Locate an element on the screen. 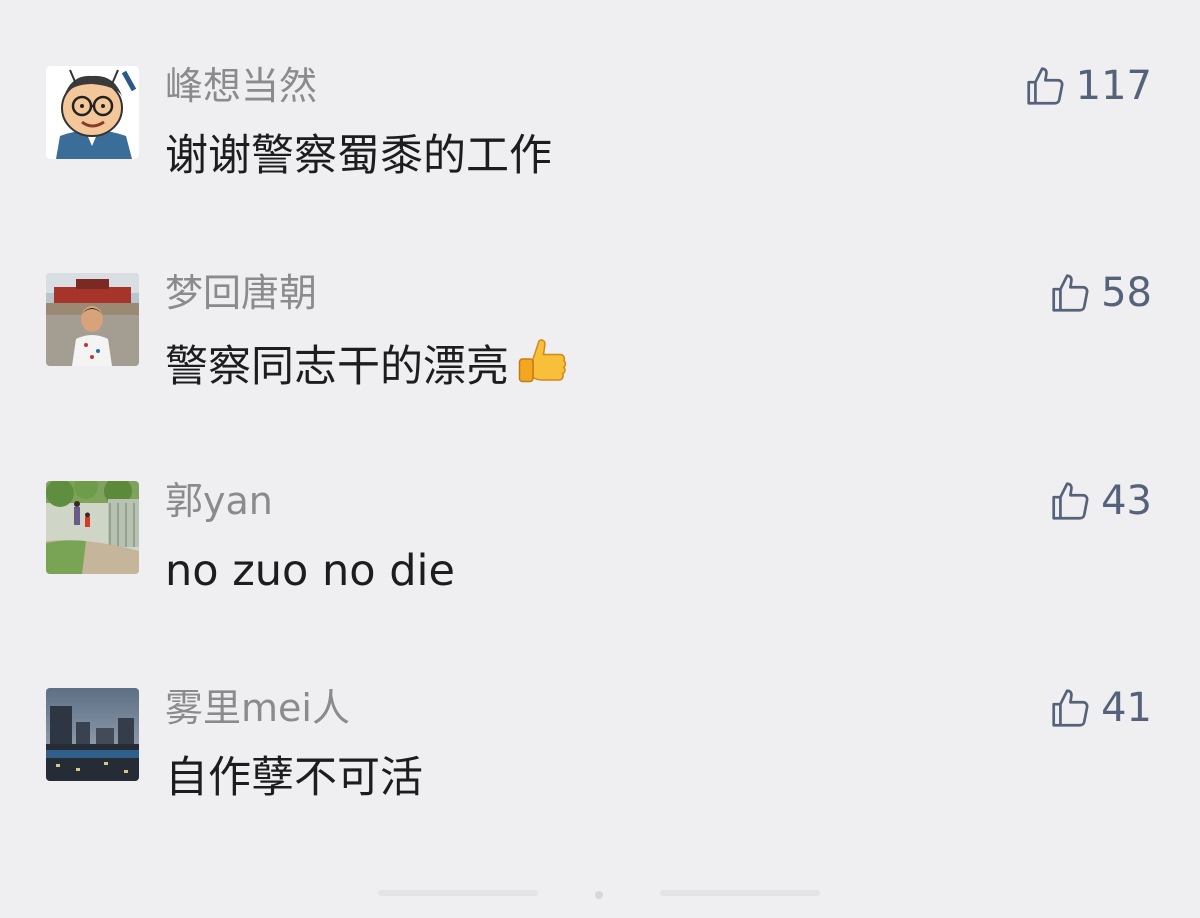  city-photo-avatar-image is located at coordinates (92, 734).